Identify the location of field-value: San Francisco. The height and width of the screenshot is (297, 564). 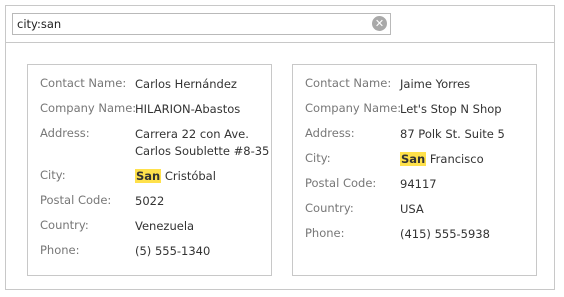
(466, 159).